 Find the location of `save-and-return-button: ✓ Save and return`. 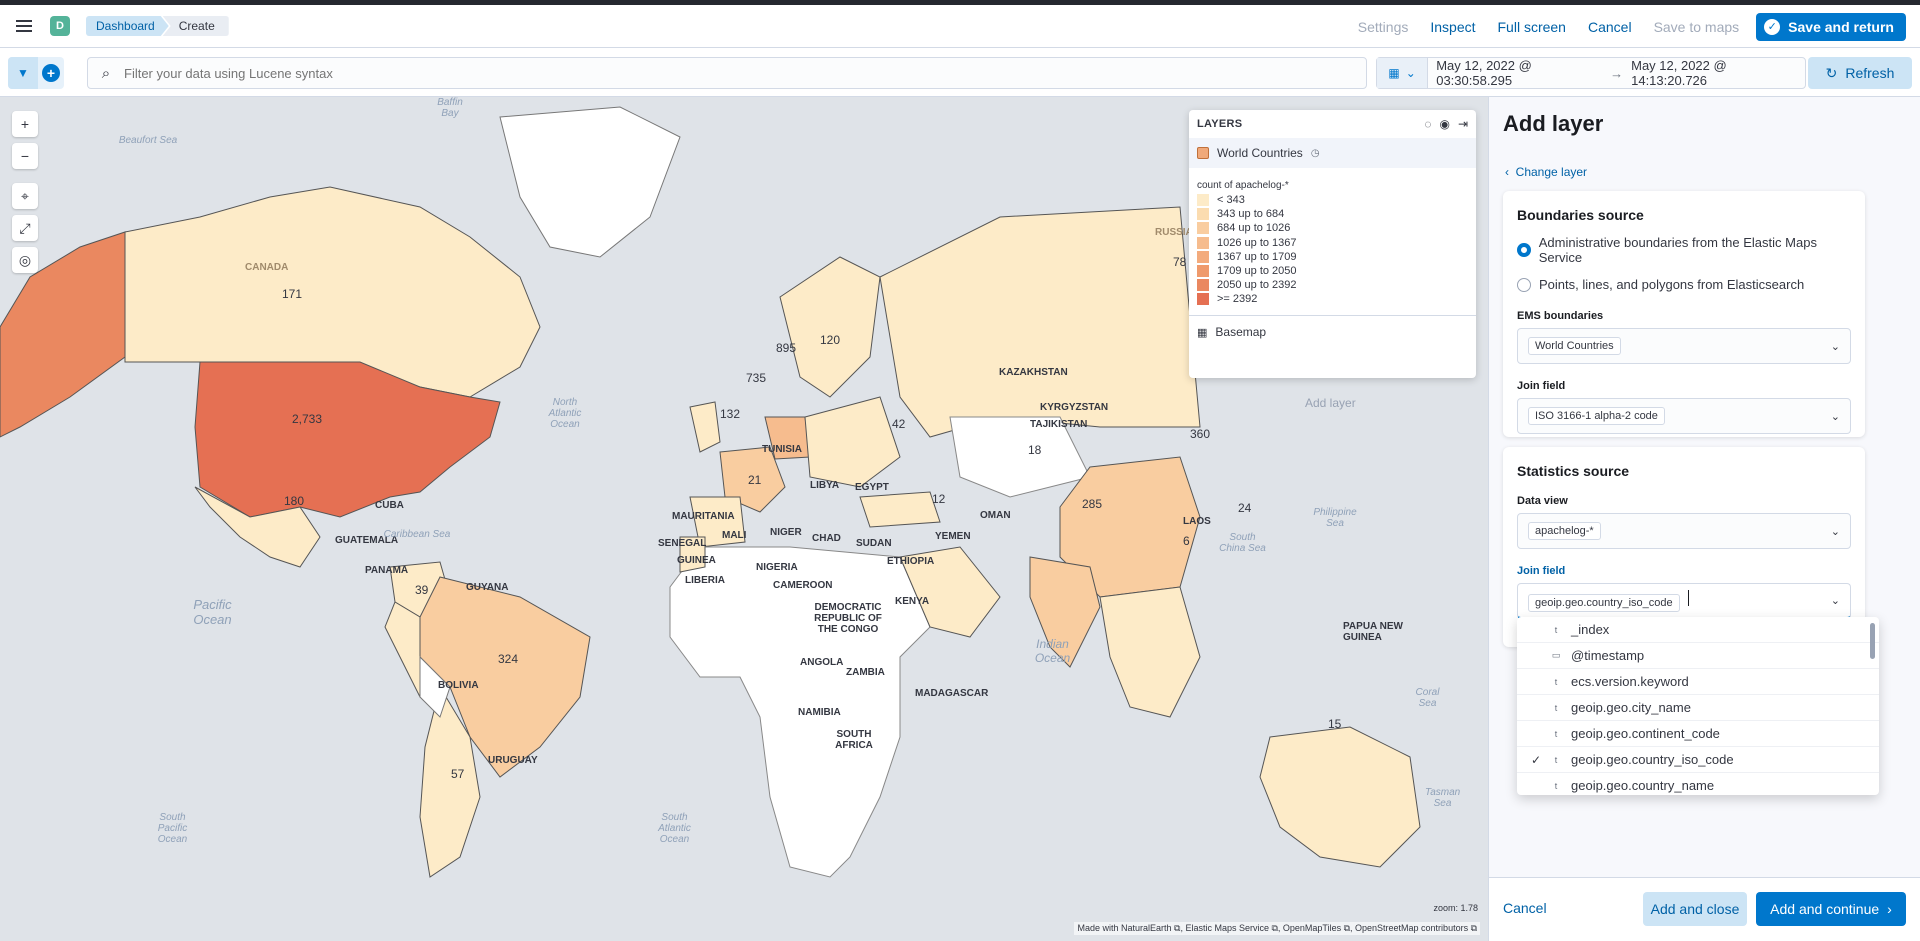

save-and-return-button: ✓ Save and return is located at coordinates (1831, 26).